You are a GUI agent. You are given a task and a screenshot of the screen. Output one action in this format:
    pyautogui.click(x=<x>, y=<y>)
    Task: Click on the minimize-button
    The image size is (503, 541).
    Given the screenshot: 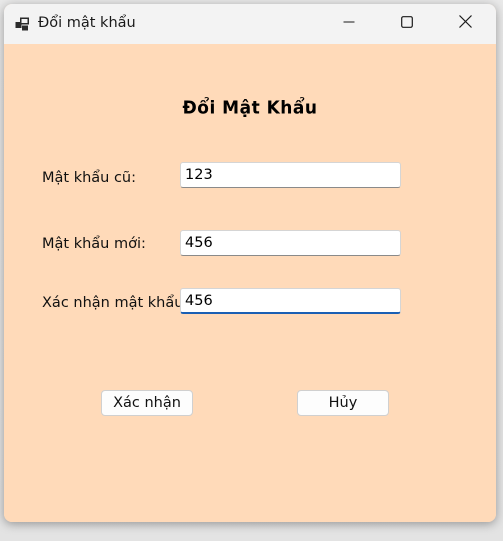 What is the action you would take?
    pyautogui.click(x=349, y=24)
    